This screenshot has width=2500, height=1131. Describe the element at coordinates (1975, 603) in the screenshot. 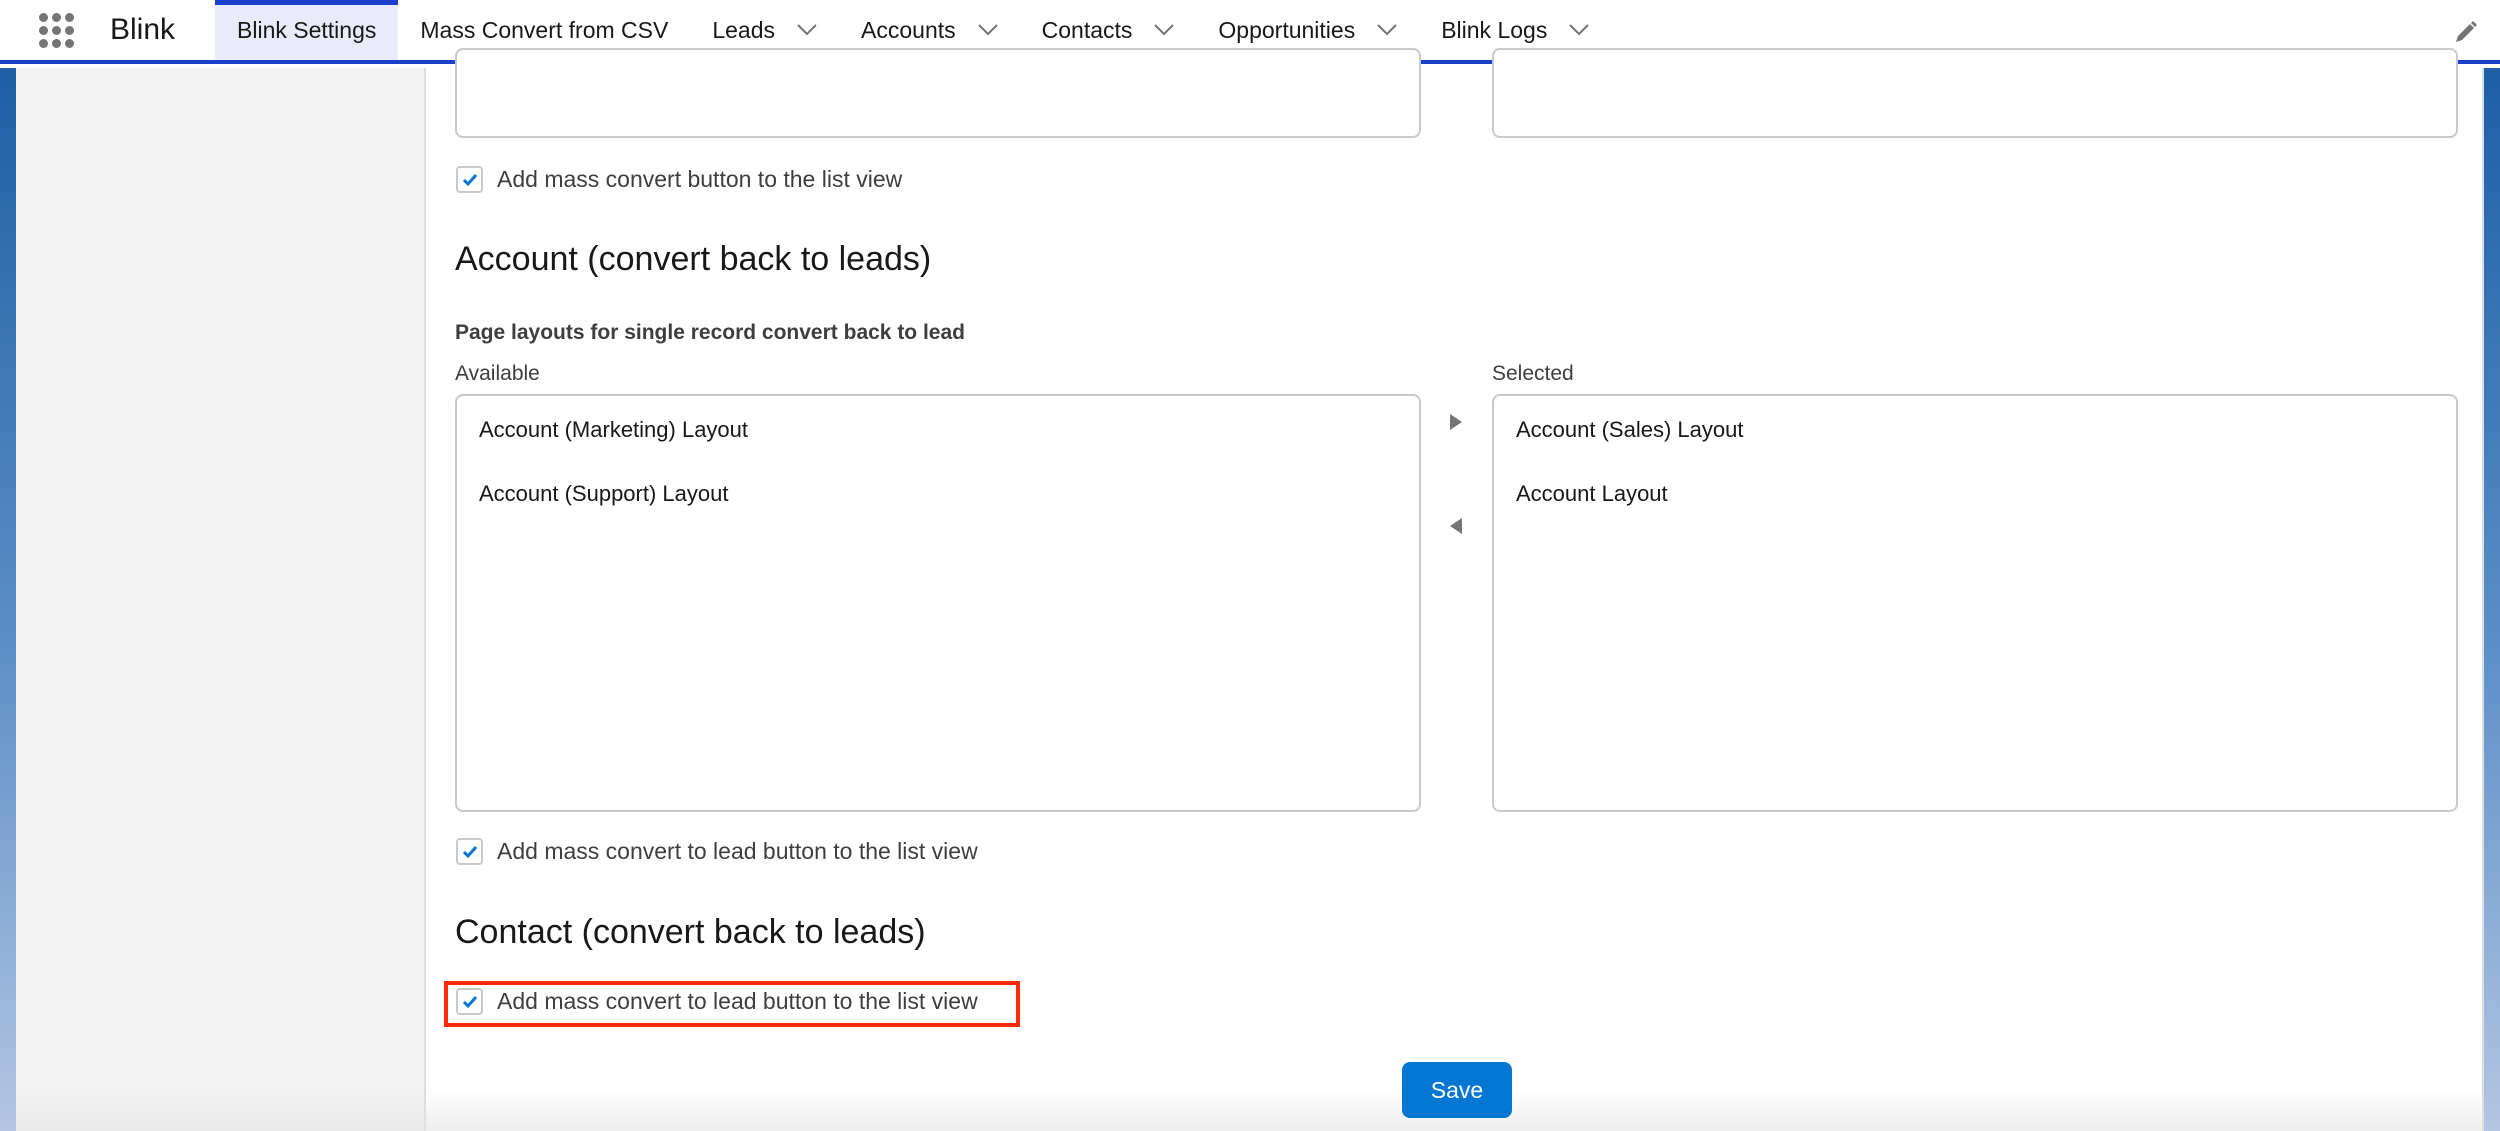

I see `account-selected-listbox: Account (Sales) Layout Account Layout` at that location.